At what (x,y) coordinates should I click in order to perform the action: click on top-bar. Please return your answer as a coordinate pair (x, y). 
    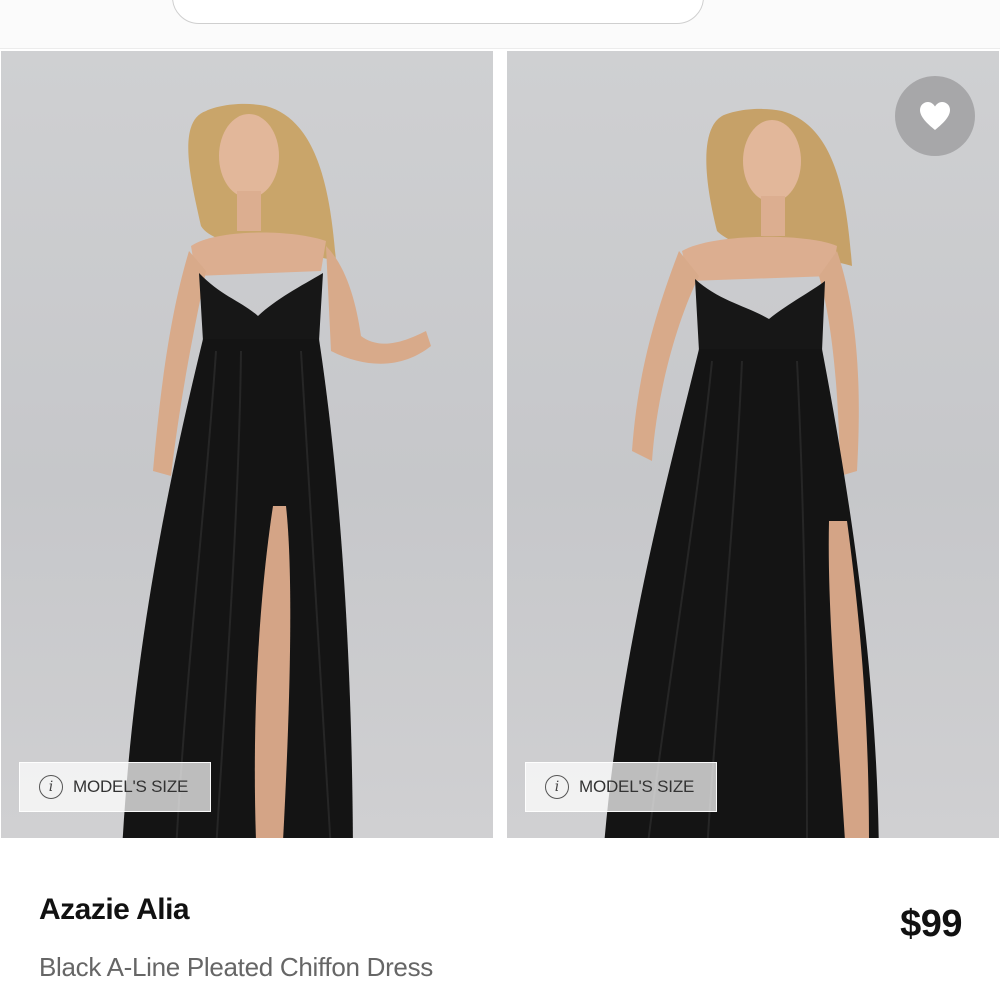
    Looking at the image, I should click on (500, 24).